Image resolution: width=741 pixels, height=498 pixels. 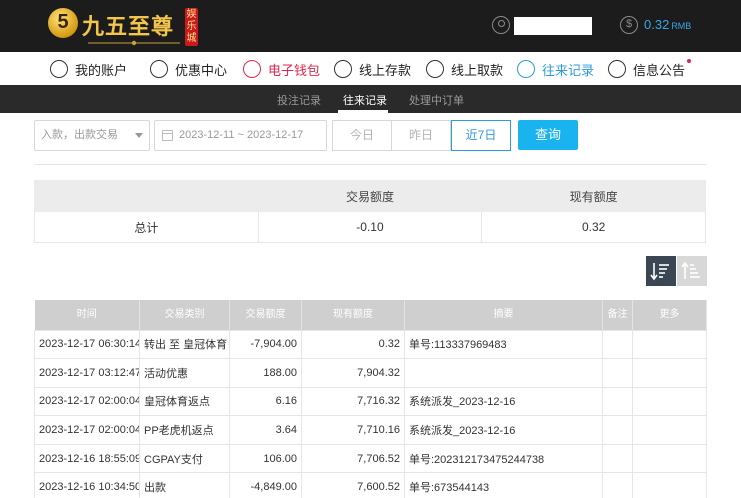 What do you see at coordinates (294, 70) in the screenshot?
I see `nav-label: 电子钱包` at bounding box center [294, 70].